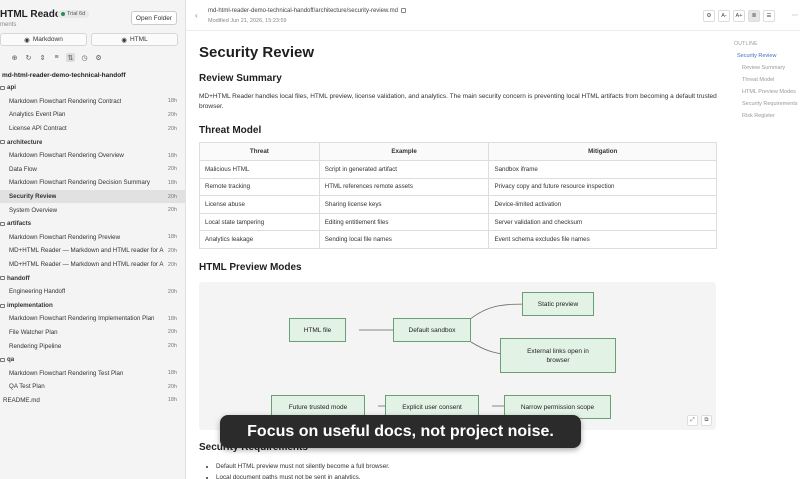 Image resolution: width=800 pixels, height=479 pixels. What do you see at coordinates (98, 57) in the screenshot?
I see `settings-icon: ⚙` at bounding box center [98, 57].